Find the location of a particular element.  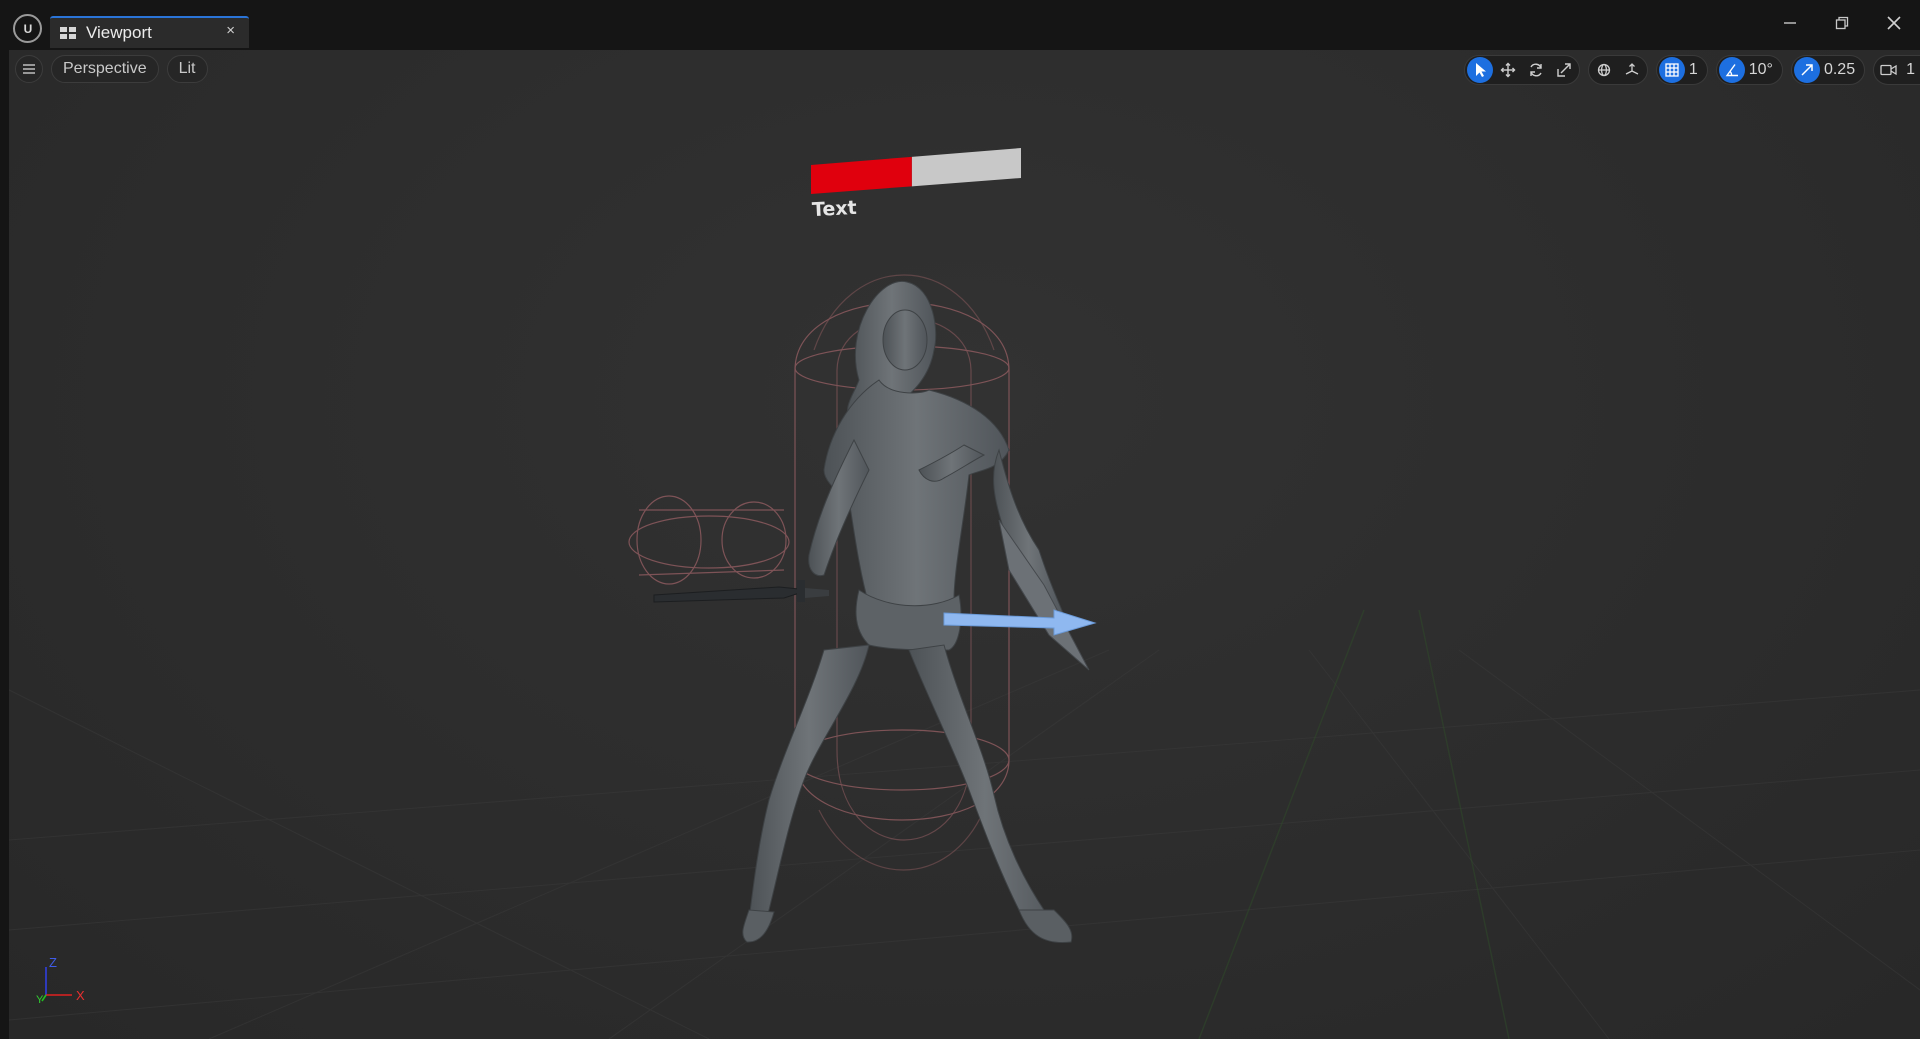

title-bar: U Viewport × is located at coordinates (960, 25).